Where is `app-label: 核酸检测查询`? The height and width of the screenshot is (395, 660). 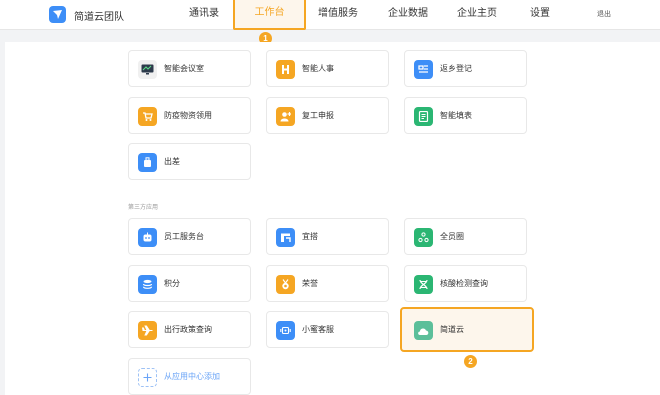
app-label: 核酸检测查询 is located at coordinates (464, 283).